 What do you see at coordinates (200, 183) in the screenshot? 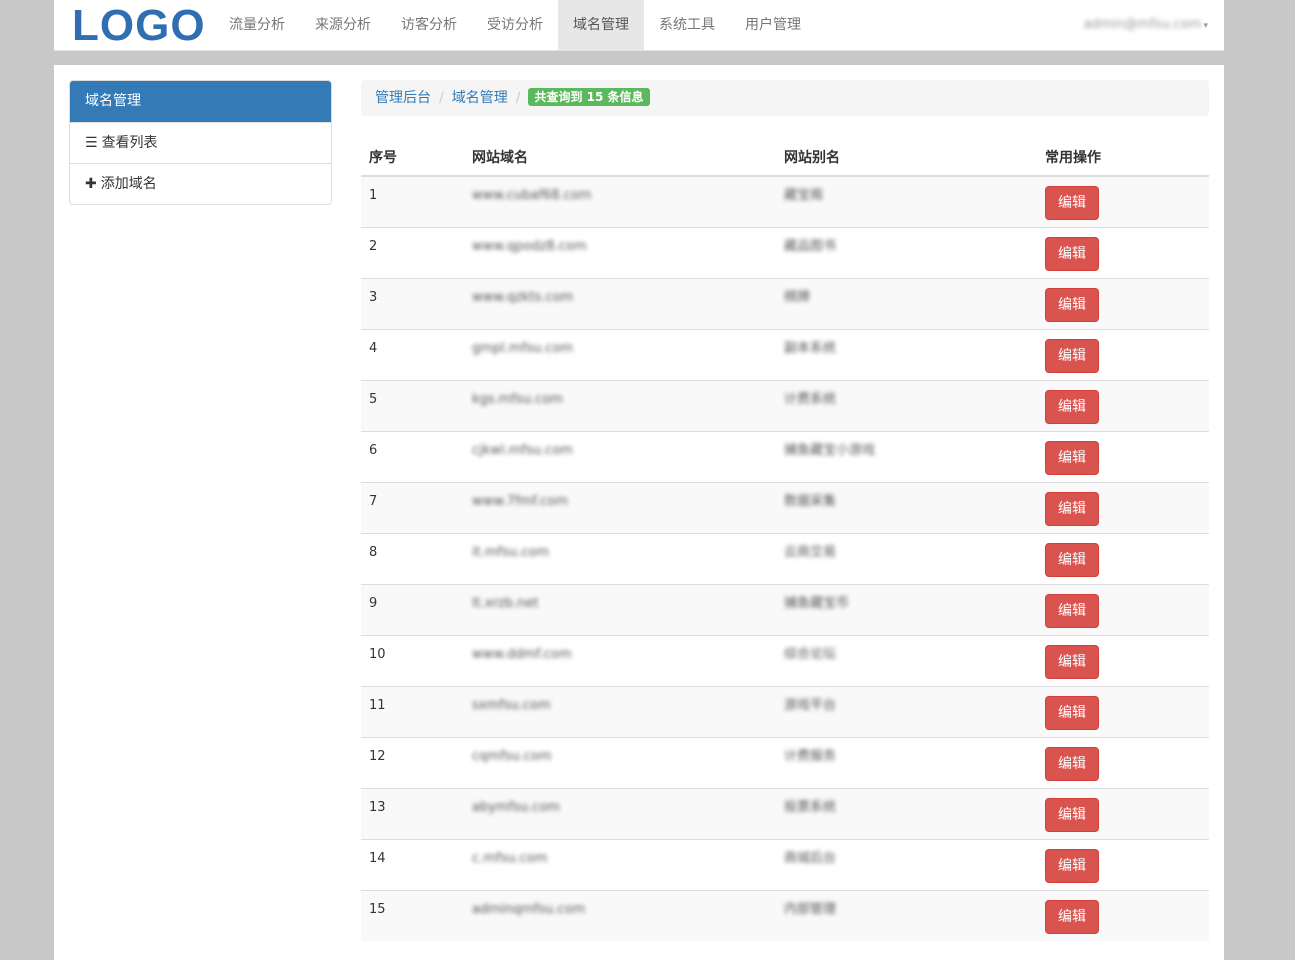
I see `sidebar-item-add-domain: ✚ 添加域名` at bounding box center [200, 183].